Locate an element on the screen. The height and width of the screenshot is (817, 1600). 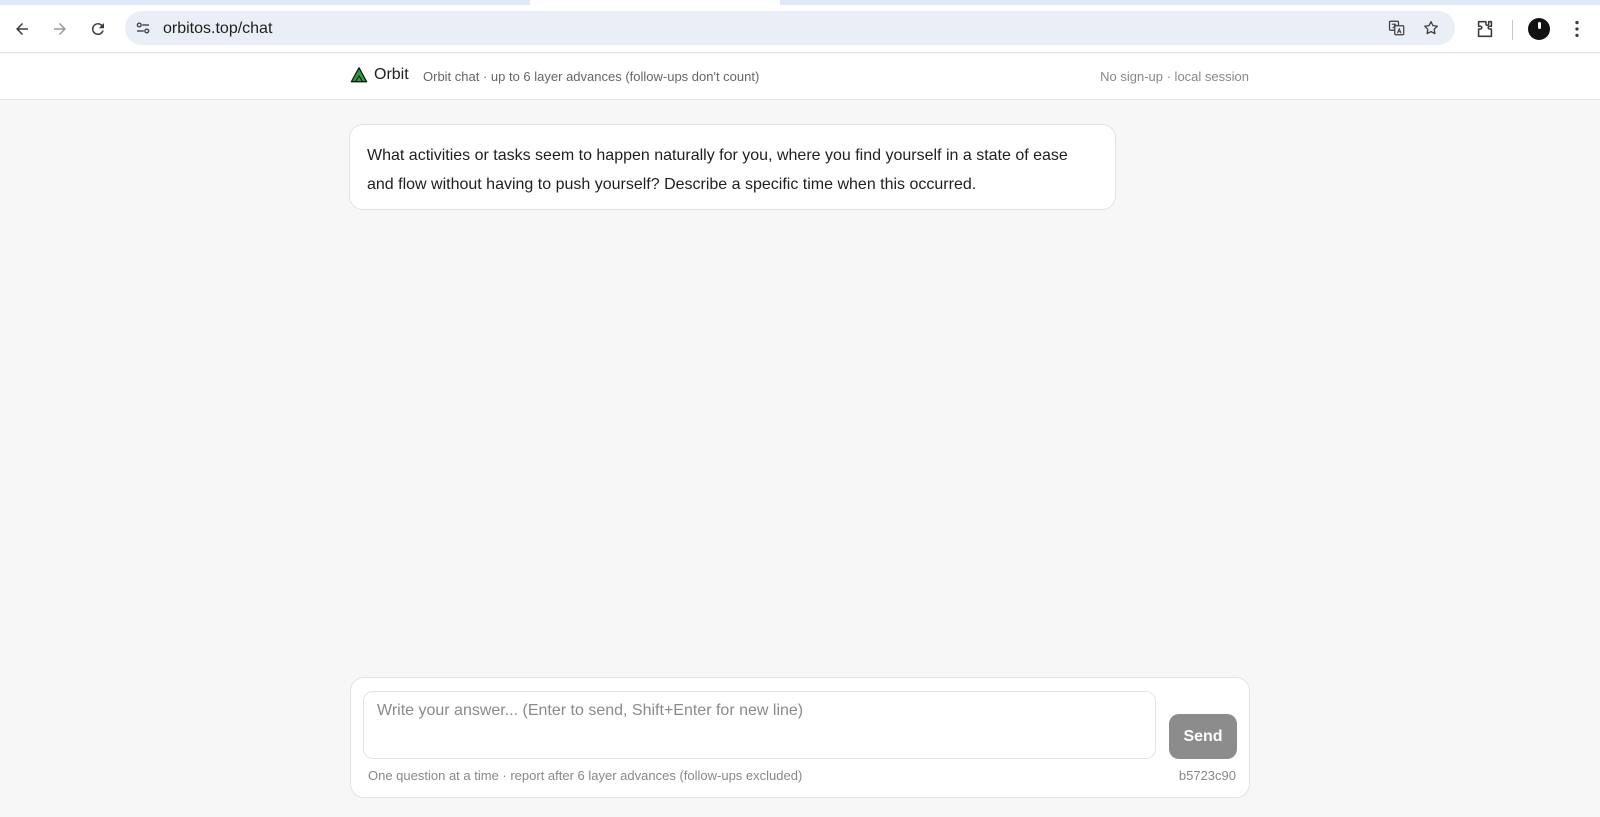
profile-avatar is located at coordinates (1539, 29).